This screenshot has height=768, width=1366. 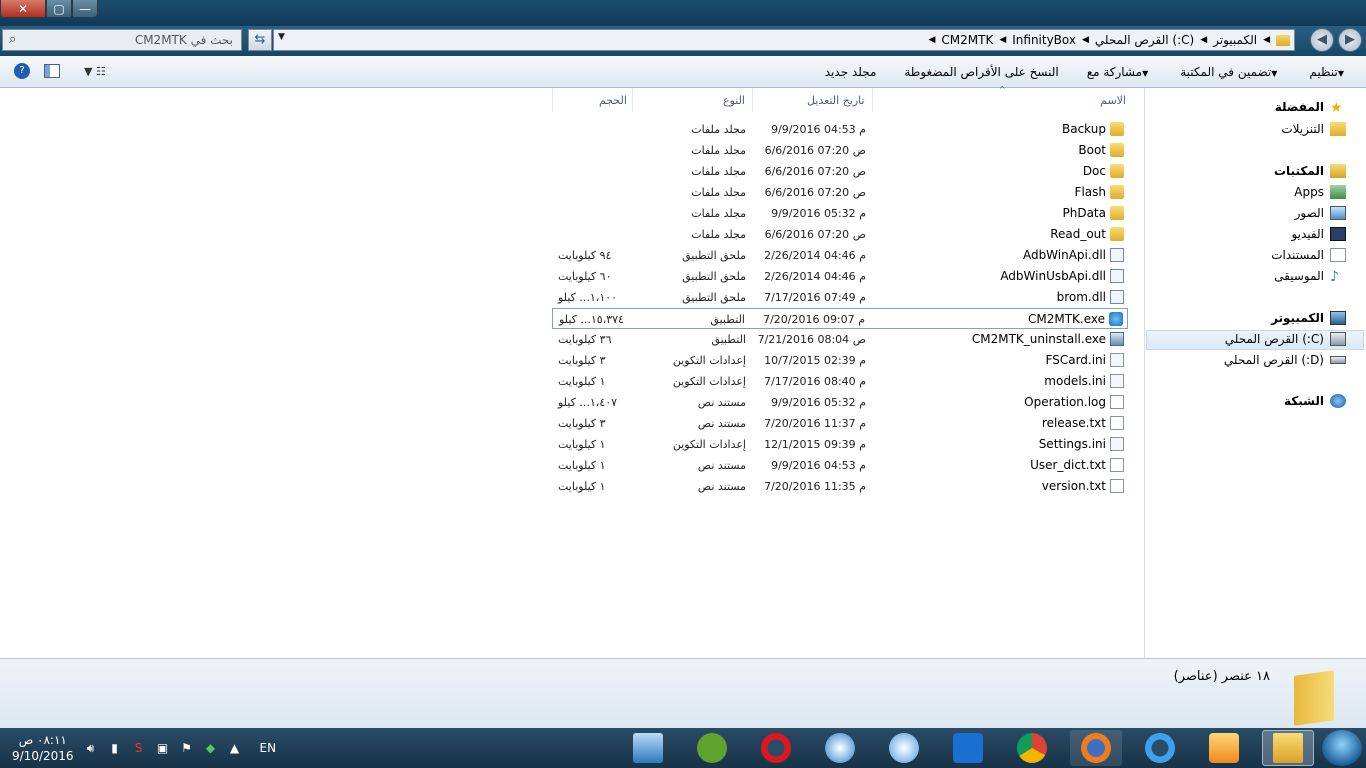 What do you see at coordinates (1064, 255) in the screenshot?
I see `file-name: AdbWinApi.dll` at bounding box center [1064, 255].